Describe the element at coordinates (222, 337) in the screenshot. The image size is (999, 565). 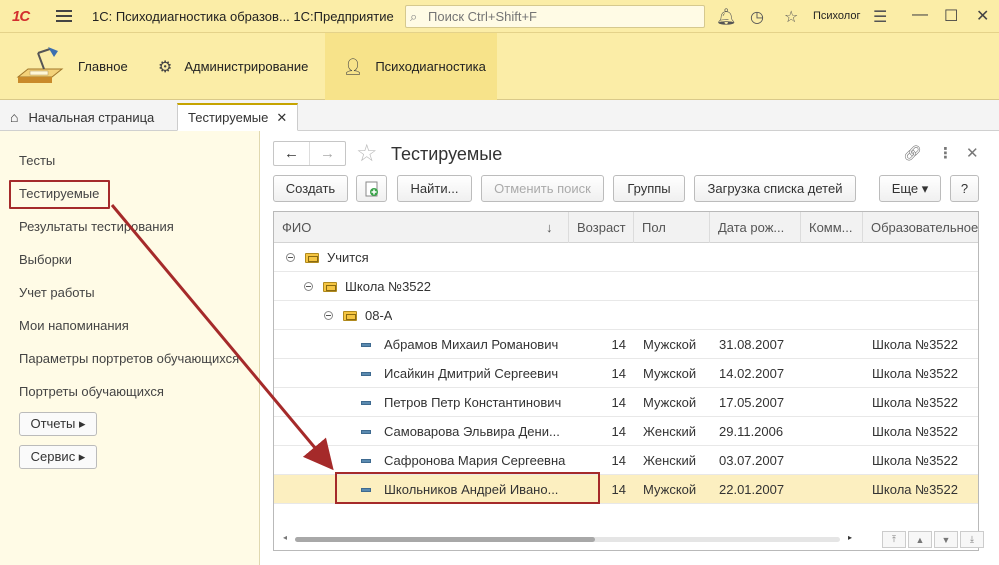
I see `annotation-arrow` at that location.